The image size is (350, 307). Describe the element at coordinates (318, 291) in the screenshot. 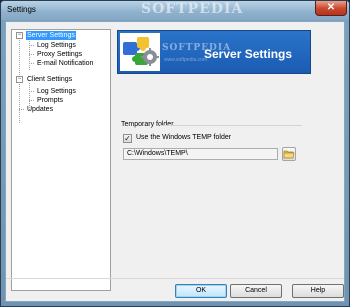

I see `help-button: Help` at that location.